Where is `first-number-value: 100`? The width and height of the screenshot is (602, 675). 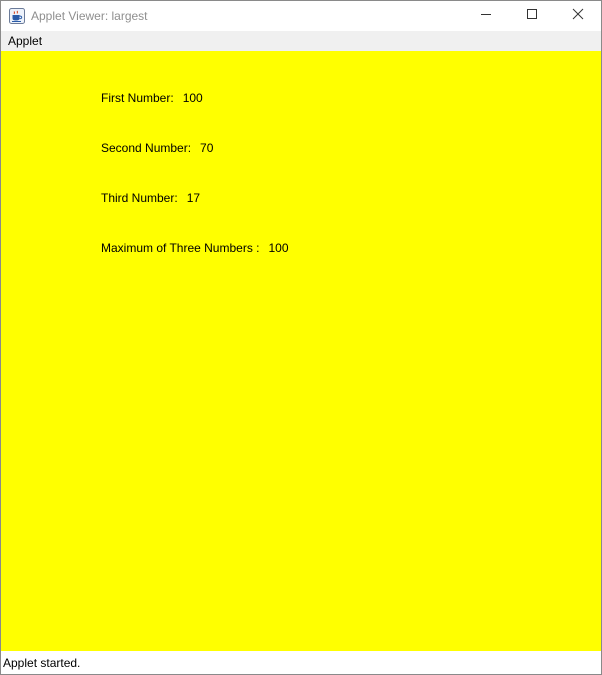
first-number-value: 100 is located at coordinates (192, 98).